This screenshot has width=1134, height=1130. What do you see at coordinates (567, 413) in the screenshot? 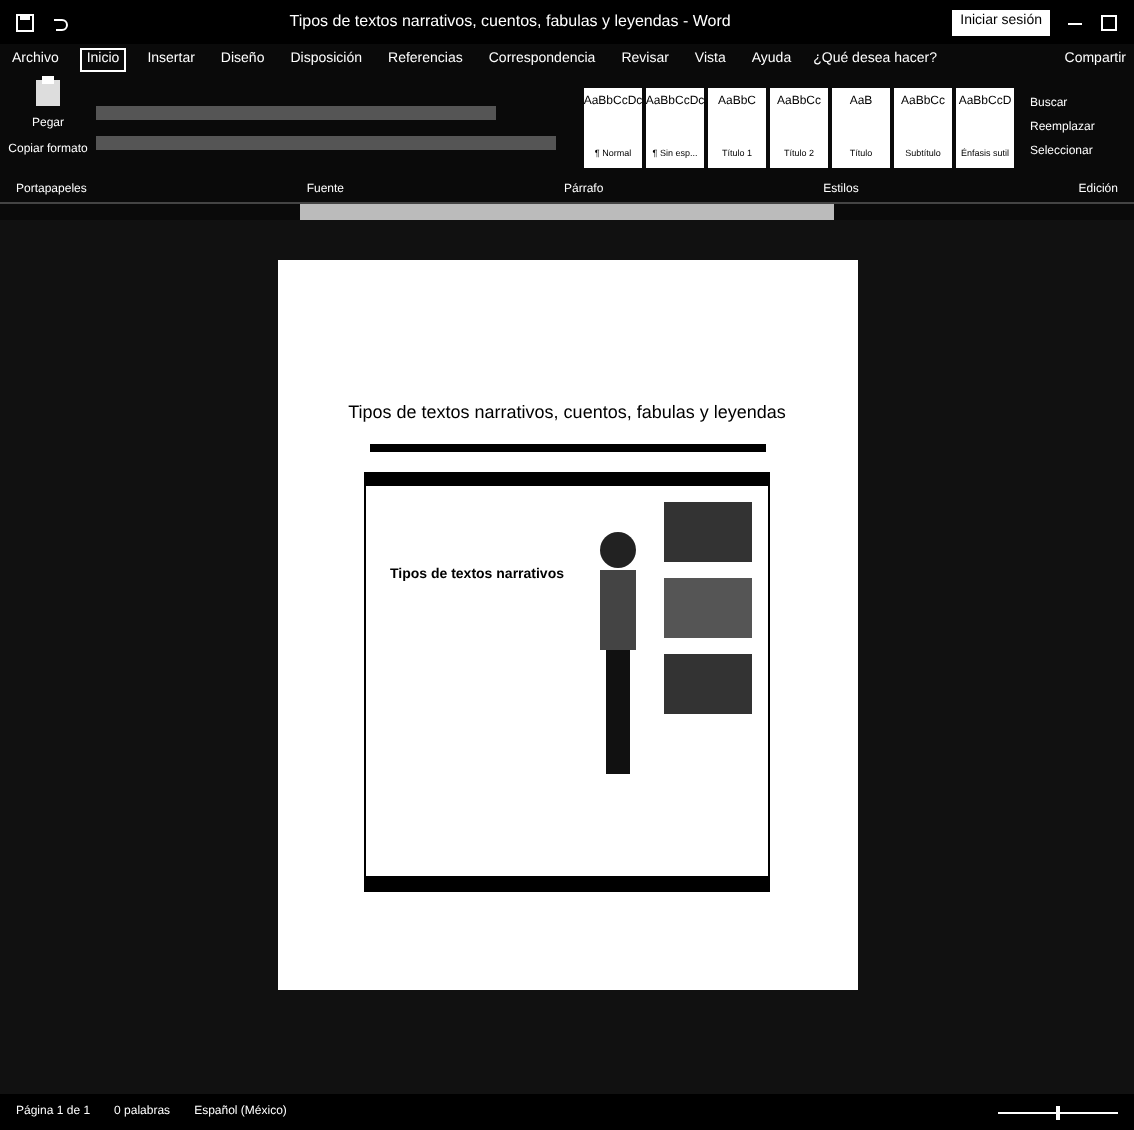
I see `document-title: Tipos de textos narrativos, cuentos, fabulas y leyendas` at bounding box center [567, 413].